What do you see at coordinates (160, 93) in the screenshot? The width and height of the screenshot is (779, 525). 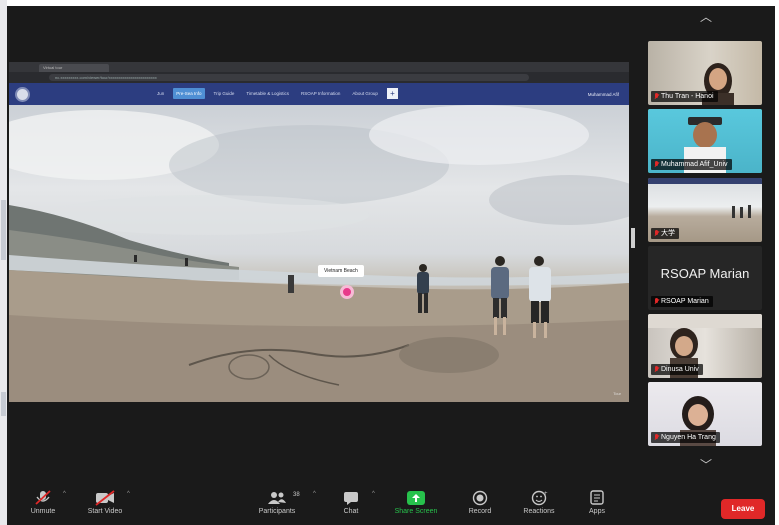 I see `site-nav-item: Jun` at bounding box center [160, 93].